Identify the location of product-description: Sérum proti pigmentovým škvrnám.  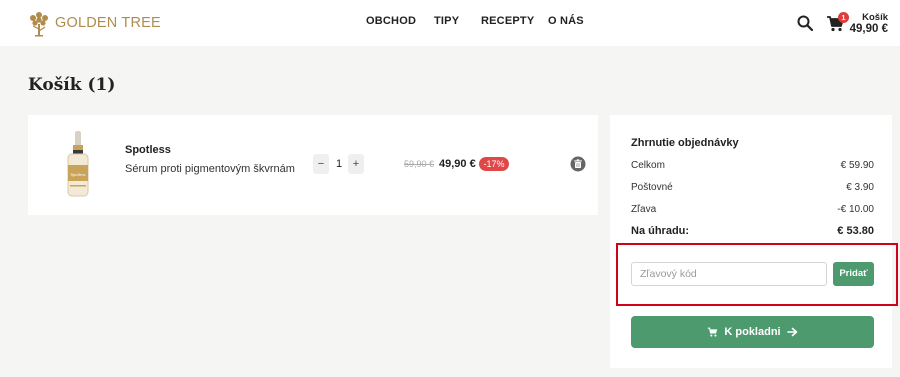
(210, 169).